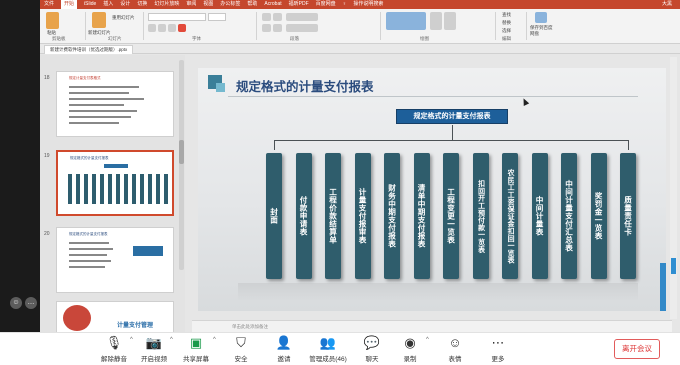  I want to click on slide-number: 19, so click(47, 156).